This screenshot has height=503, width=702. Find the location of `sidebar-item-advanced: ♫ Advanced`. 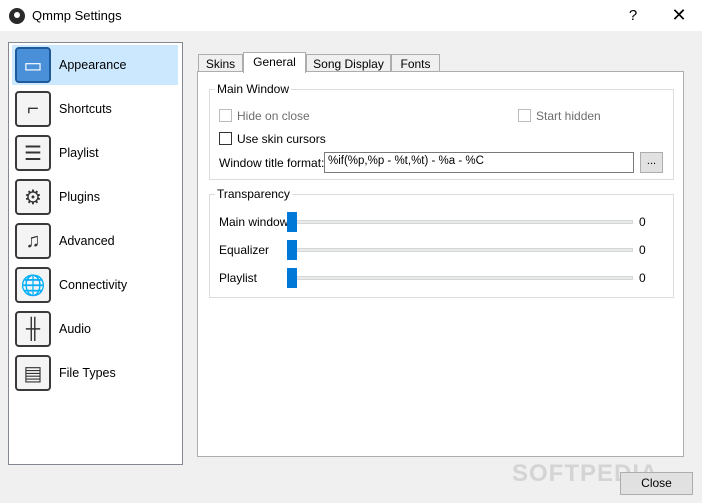

sidebar-item-advanced: ♫ Advanced is located at coordinates (95, 241).